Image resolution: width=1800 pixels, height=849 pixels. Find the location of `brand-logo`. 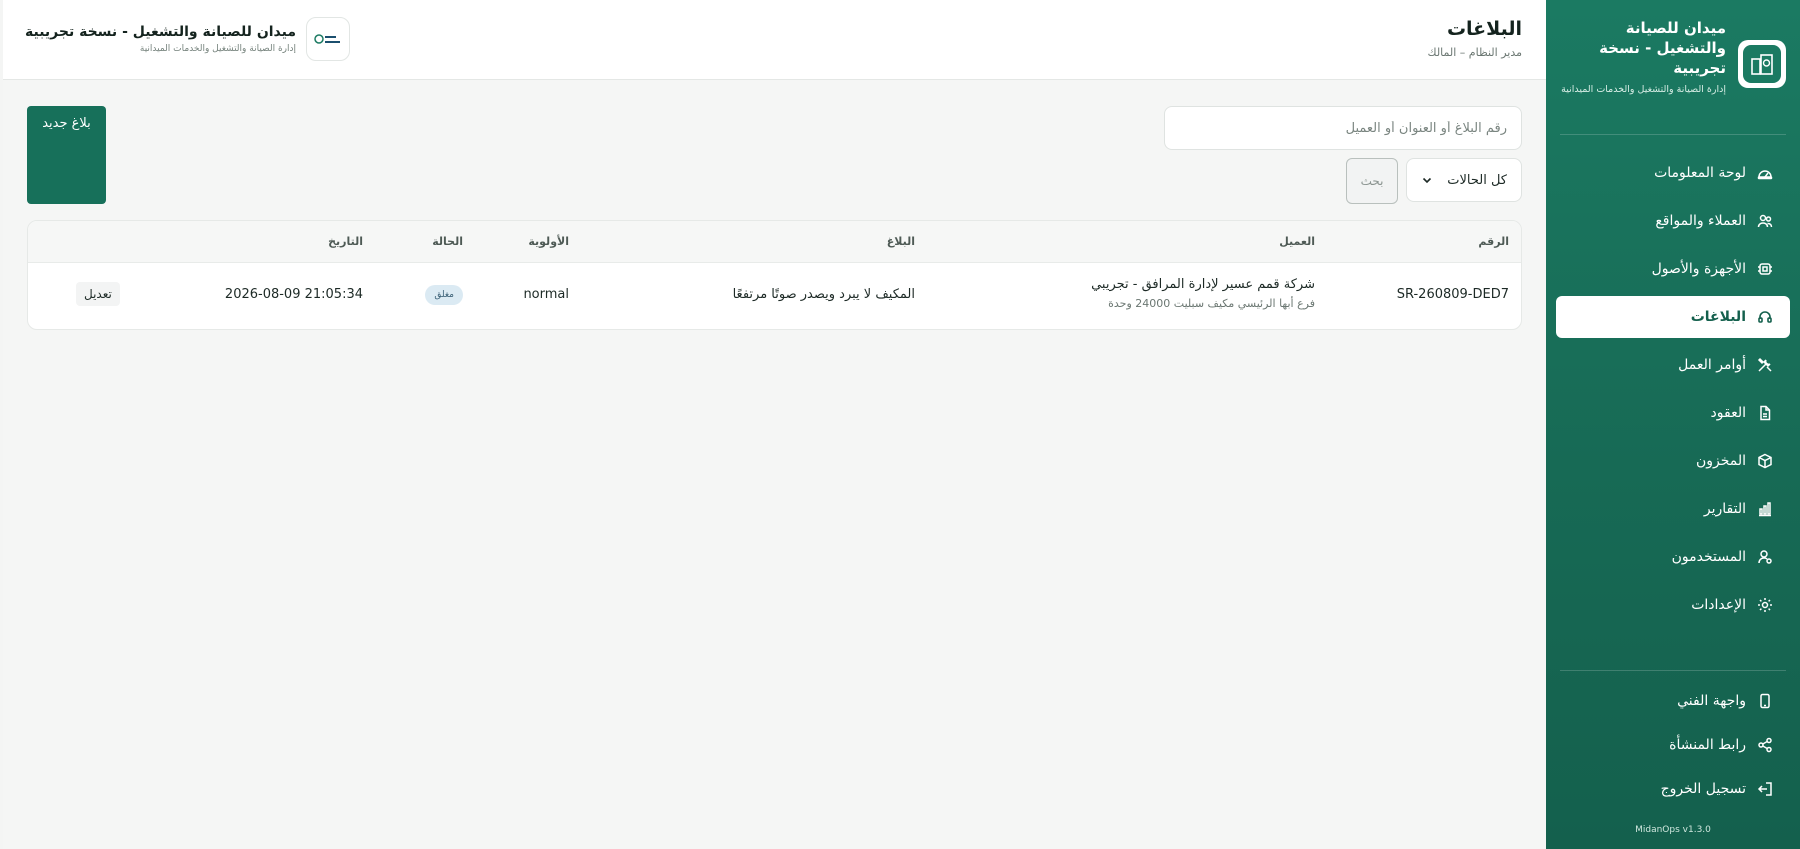

brand-logo is located at coordinates (1762, 64).